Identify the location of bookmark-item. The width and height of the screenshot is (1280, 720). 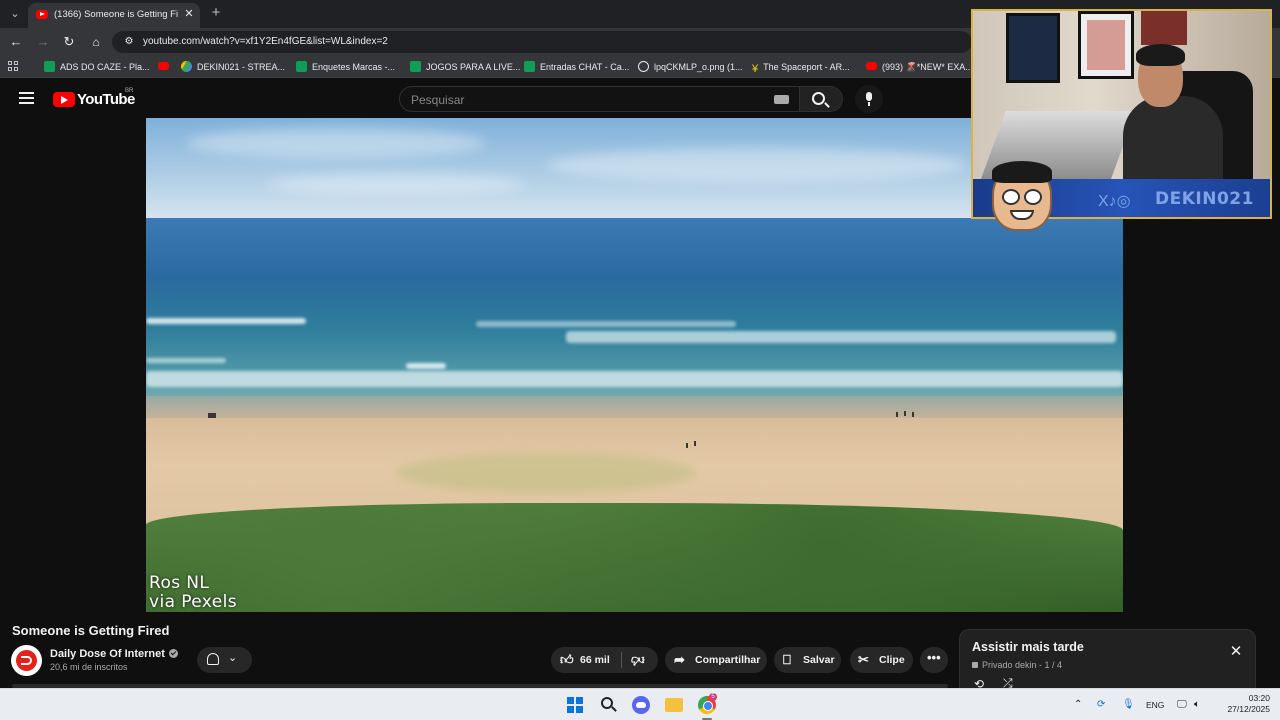
(166, 67).